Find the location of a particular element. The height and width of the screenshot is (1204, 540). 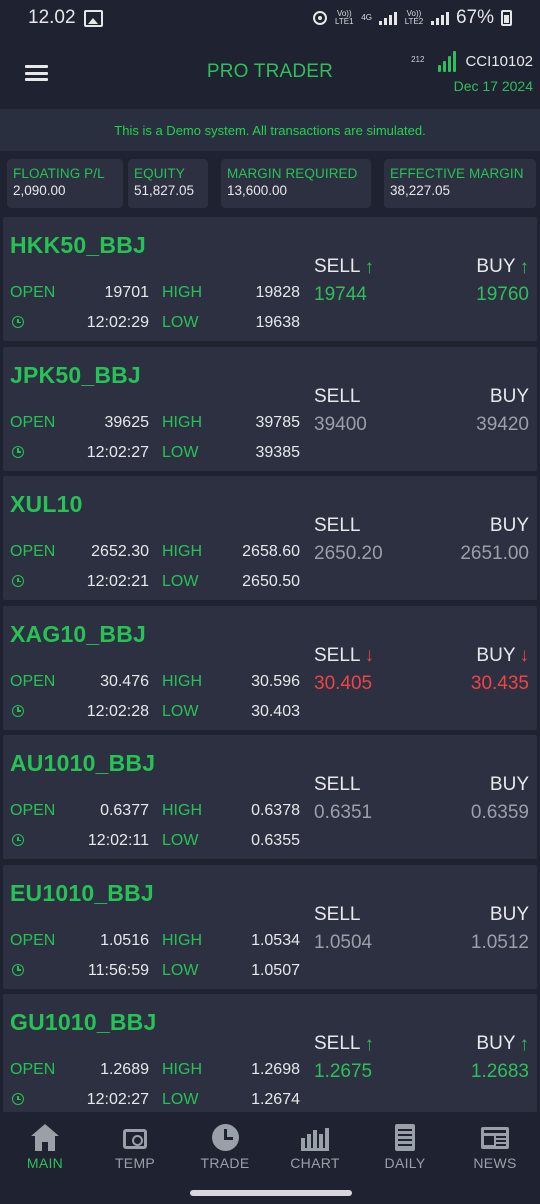

summary-floating-pl: FLOATING P/L 2,090.00 is located at coordinates (65, 183).